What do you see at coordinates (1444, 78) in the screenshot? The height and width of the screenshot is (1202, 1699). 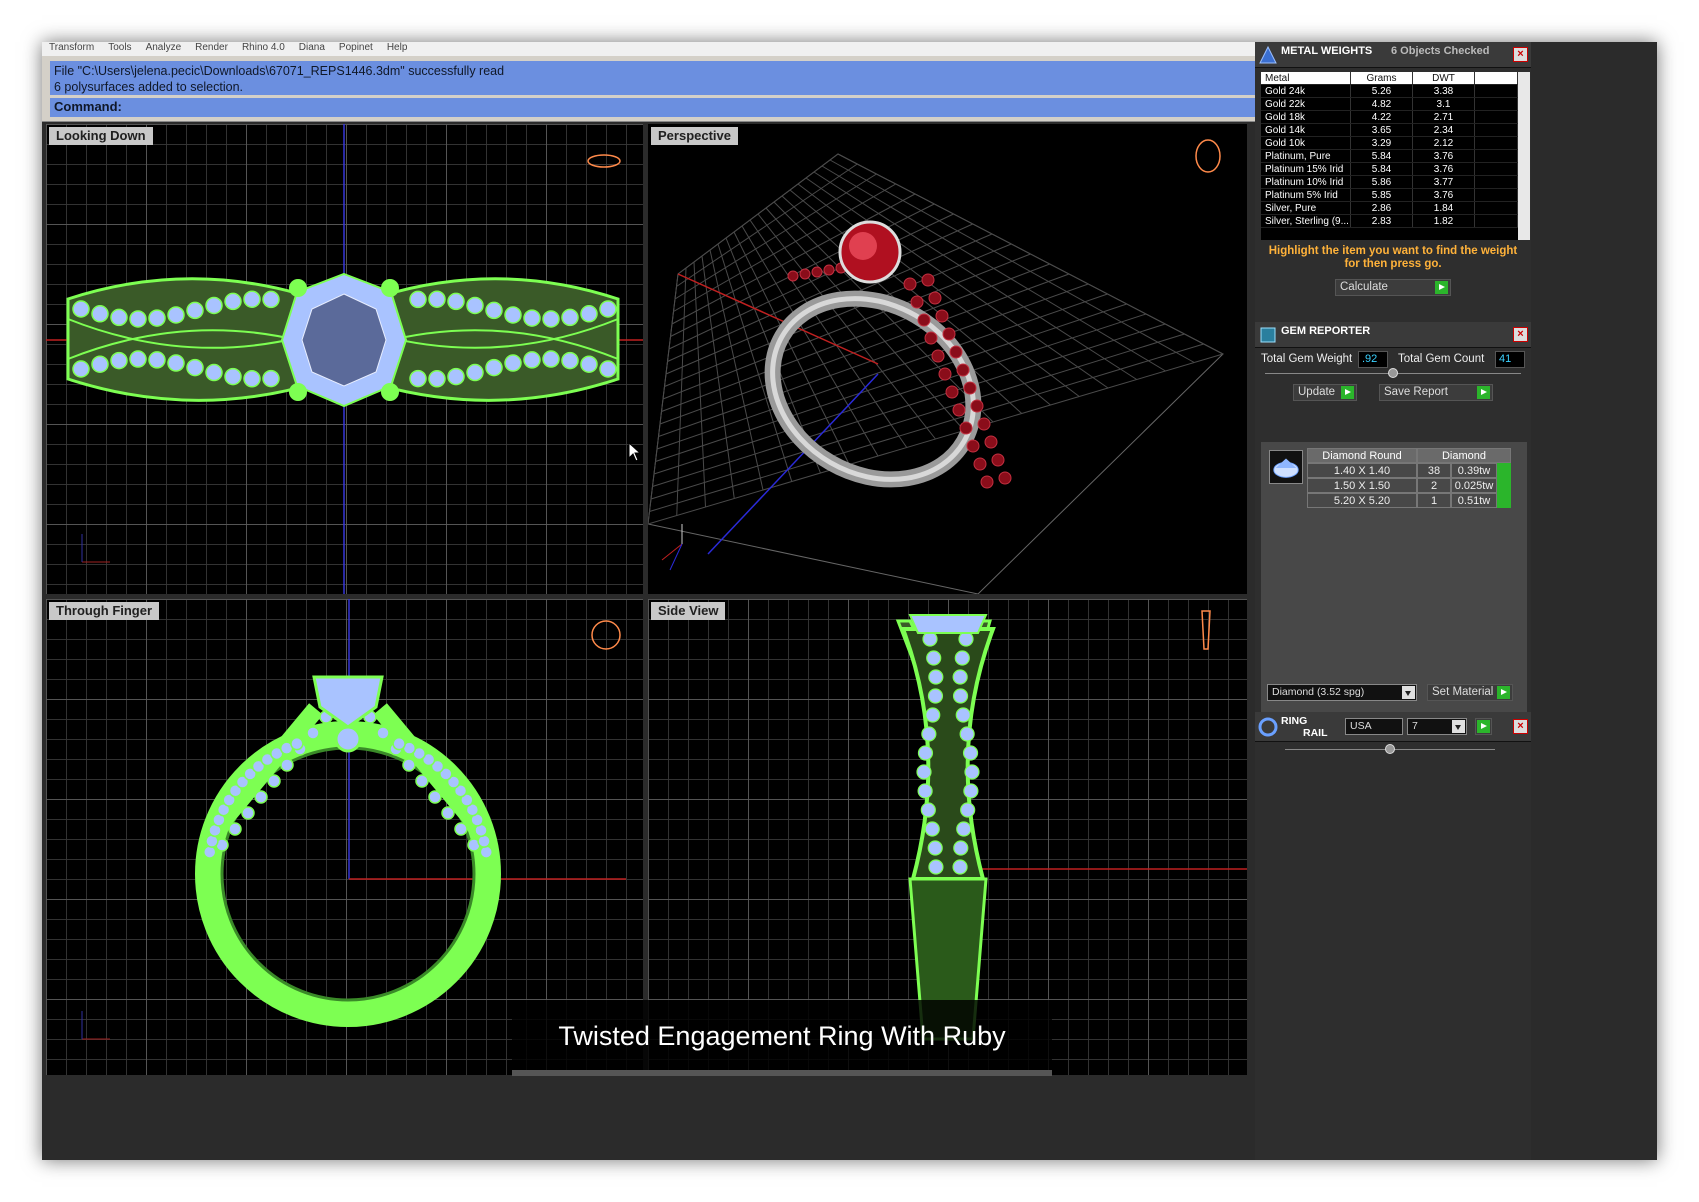 I see `column-header: DWT` at bounding box center [1444, 78].